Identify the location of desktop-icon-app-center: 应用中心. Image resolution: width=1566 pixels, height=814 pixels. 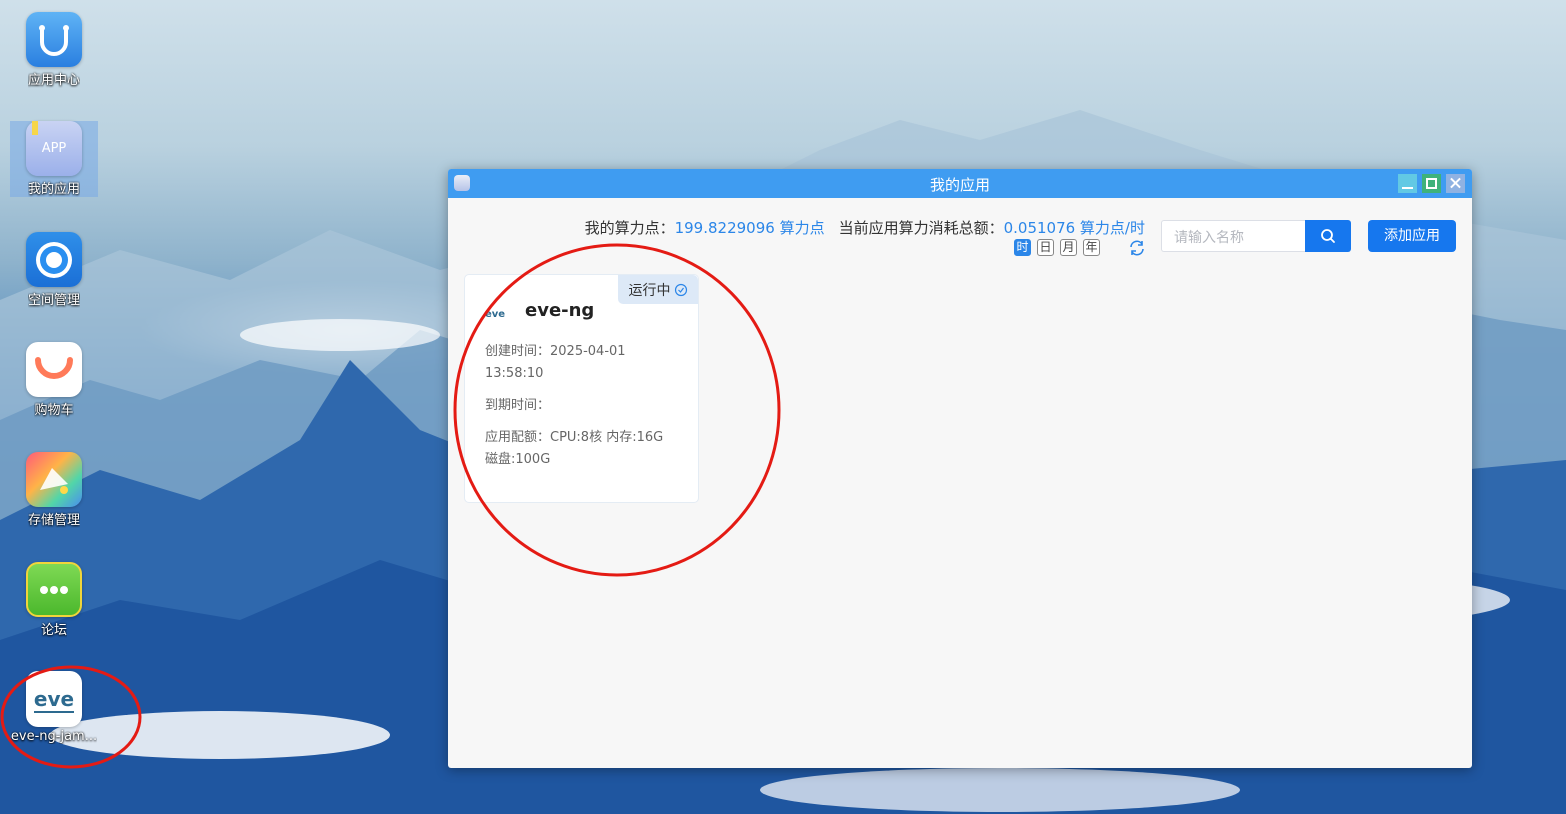
(54, 50).